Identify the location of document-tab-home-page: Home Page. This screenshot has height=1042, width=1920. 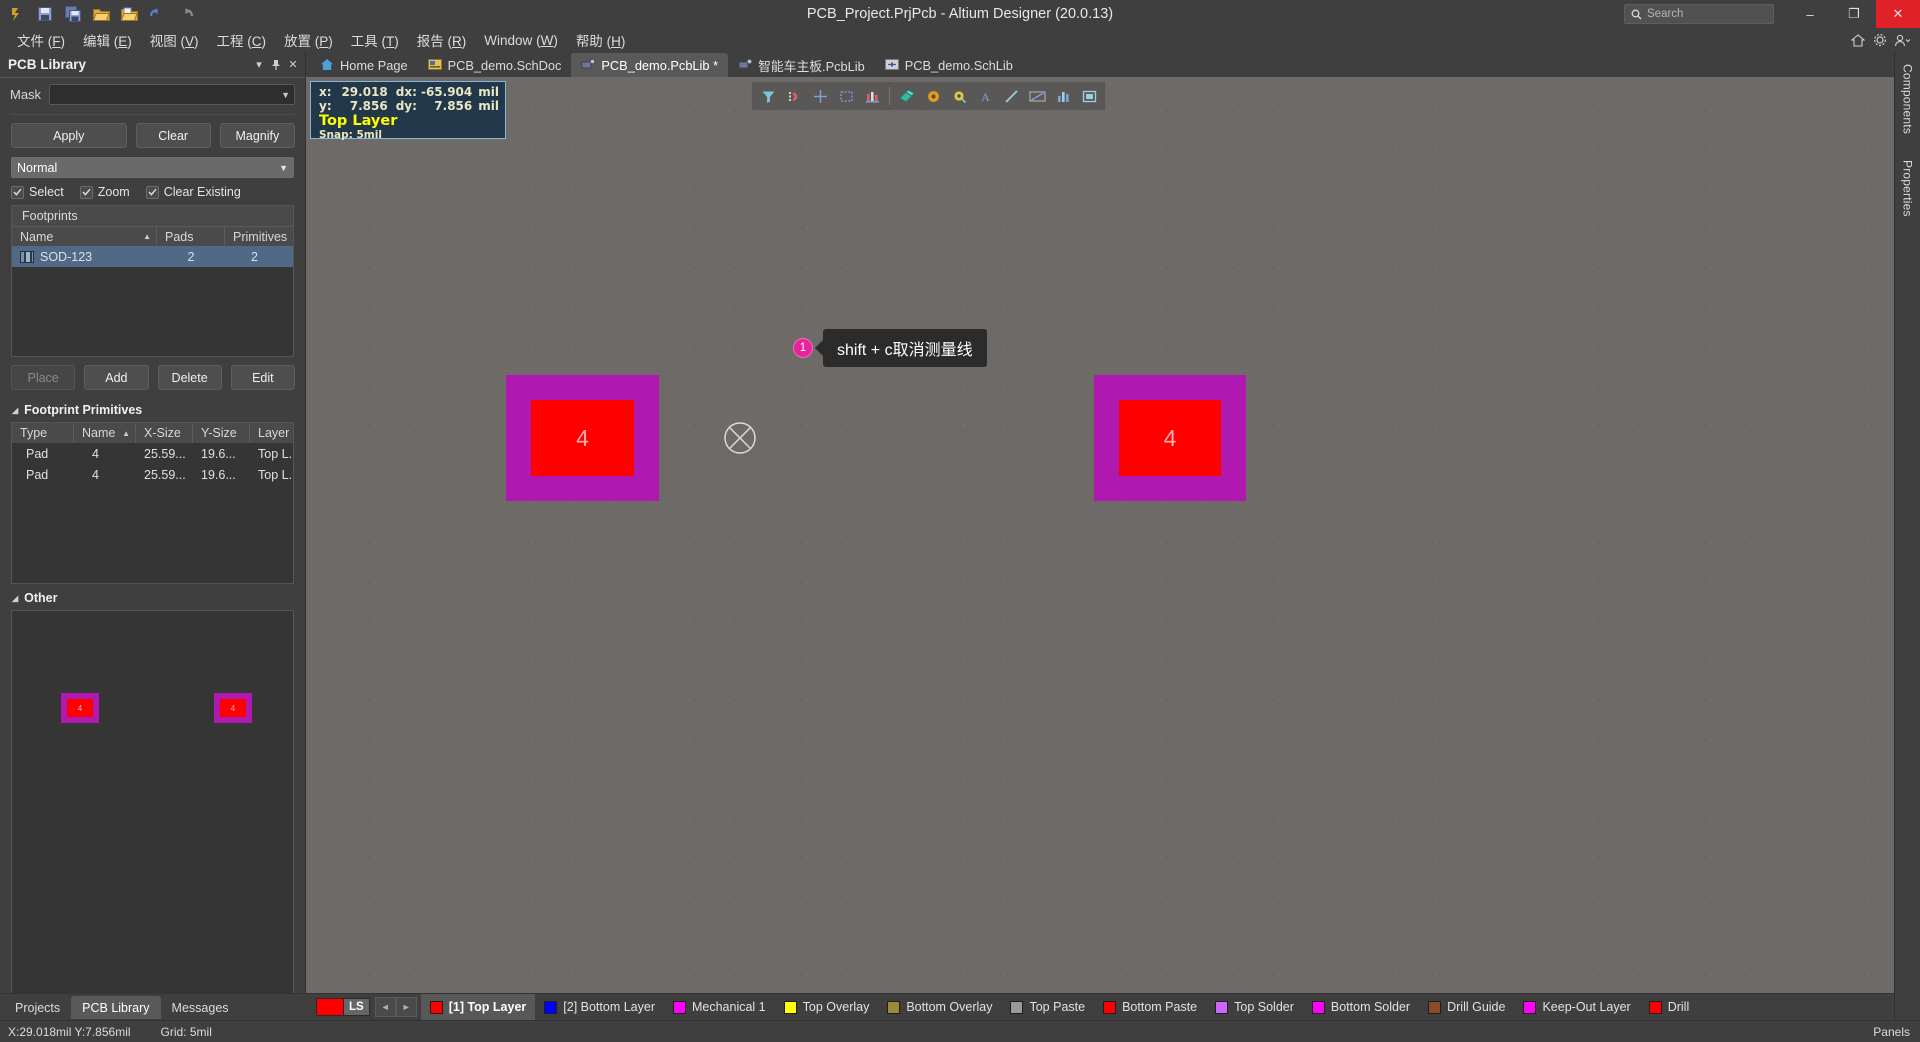
(364, 65).